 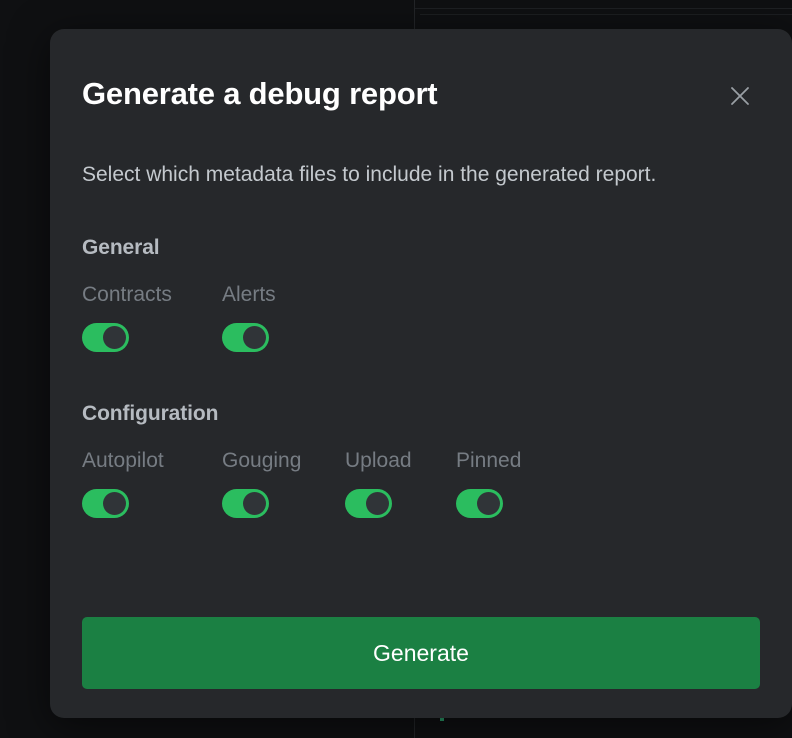 What do you see at coordinates (283, 484) in the screenshot?
I see `toggle-cell-gouging: Gouging` at bounding box center [283, 484].